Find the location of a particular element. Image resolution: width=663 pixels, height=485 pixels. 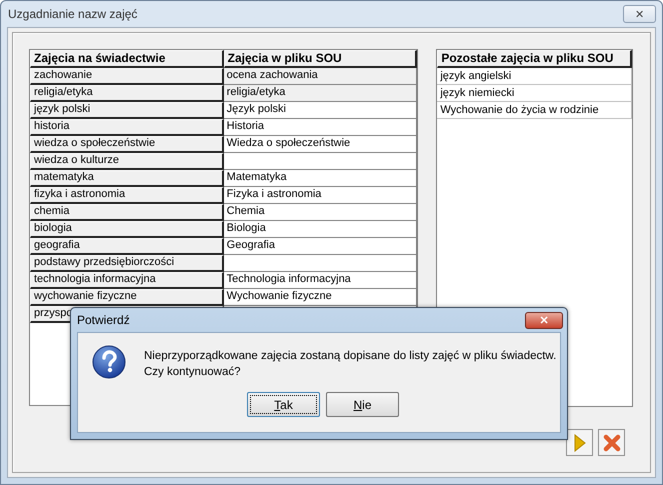

table-cell: technologia informacyjna is located at coordinates (127, 280).